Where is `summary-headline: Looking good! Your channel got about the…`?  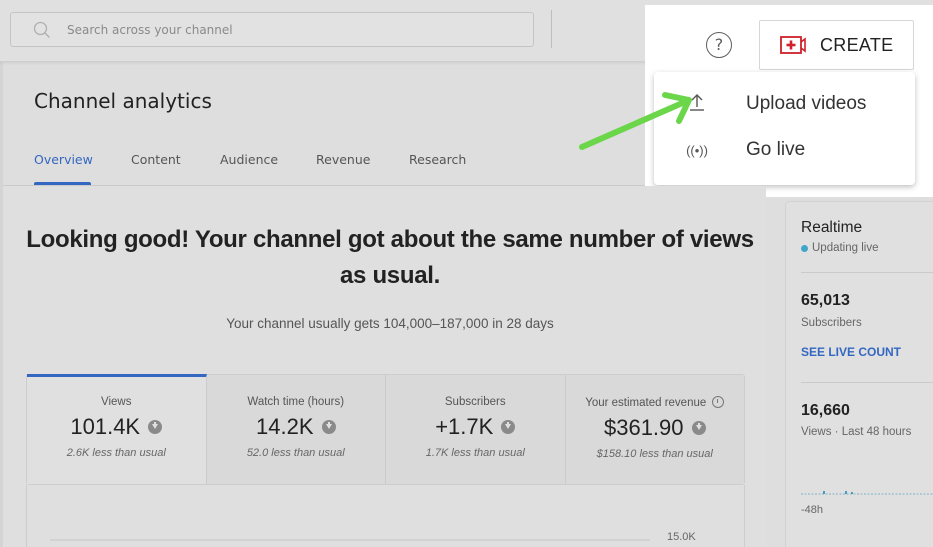 summary-headline: Looking good! Your channel got about the… is located at coordinates (390, 257).